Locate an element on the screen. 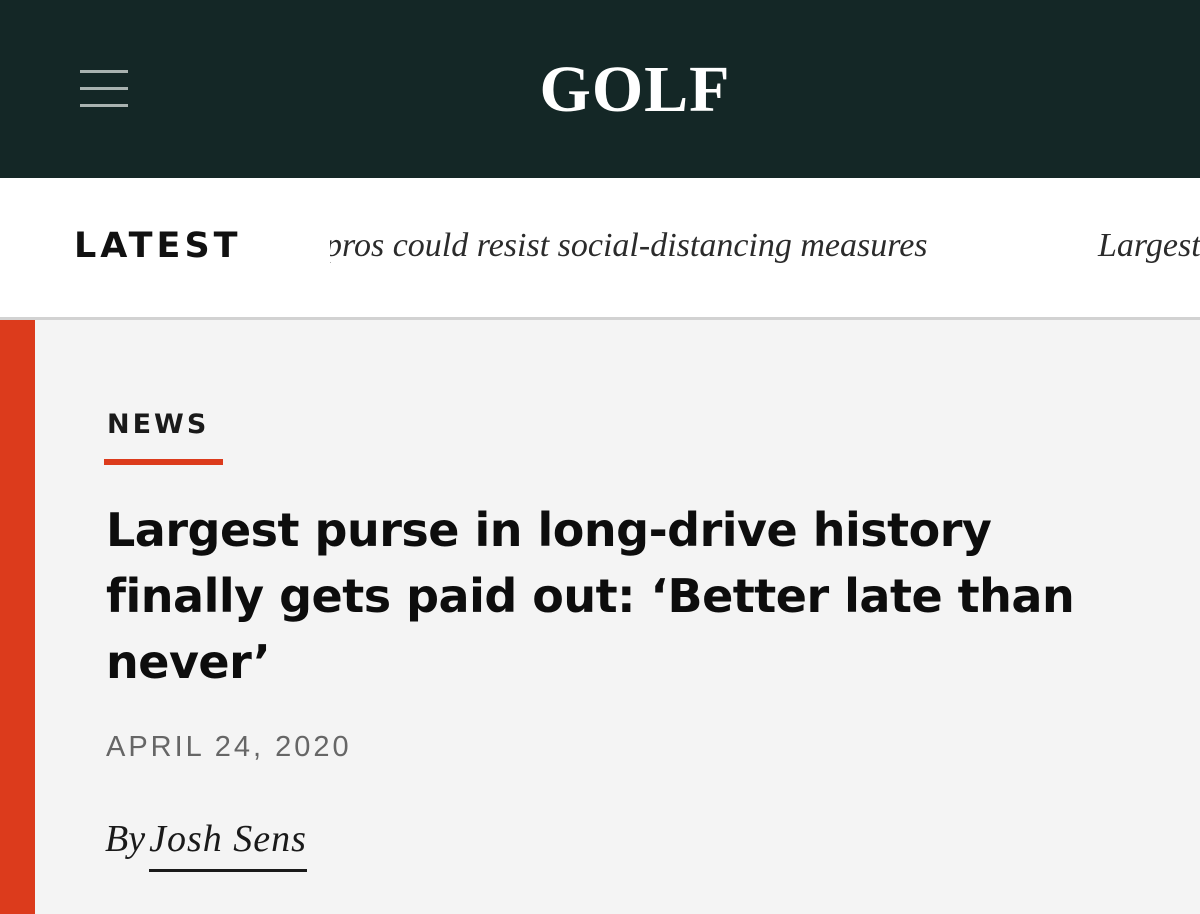 The height and width of the screenshot is (914, 1200). golf-logo: GOLF is located at coordinates (600, 90).